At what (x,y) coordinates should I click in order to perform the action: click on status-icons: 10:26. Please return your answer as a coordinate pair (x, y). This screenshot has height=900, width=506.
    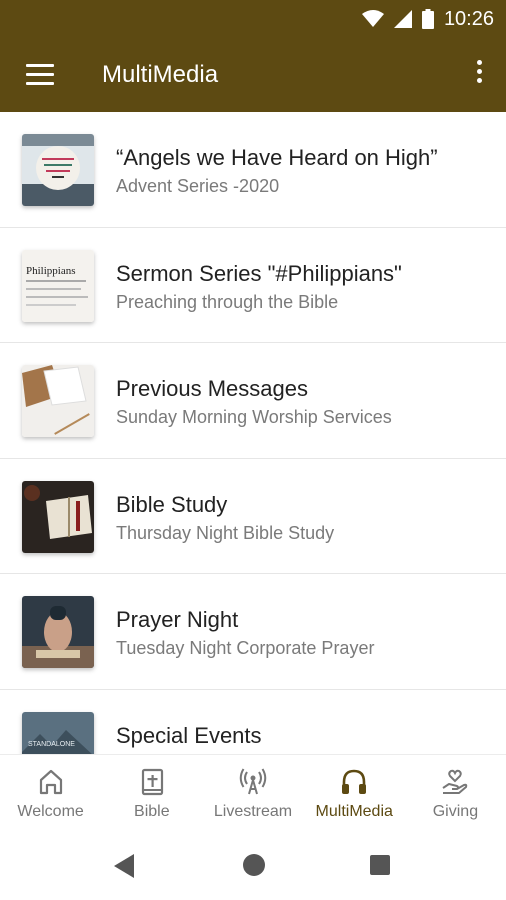
    Looking at the image, I should click on (427, 19).